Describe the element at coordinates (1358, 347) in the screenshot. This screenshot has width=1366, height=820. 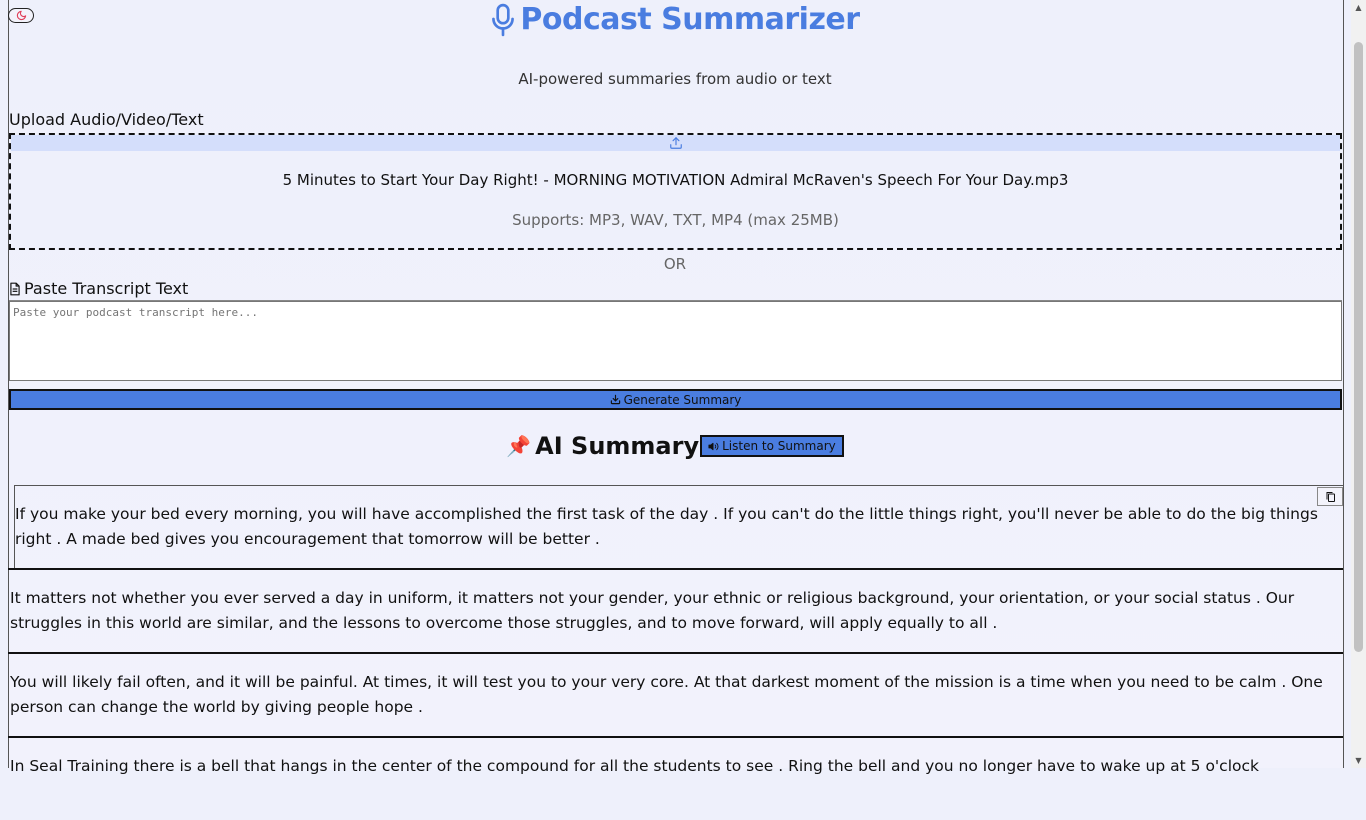
I see `scrollbar-thumb` at that location.